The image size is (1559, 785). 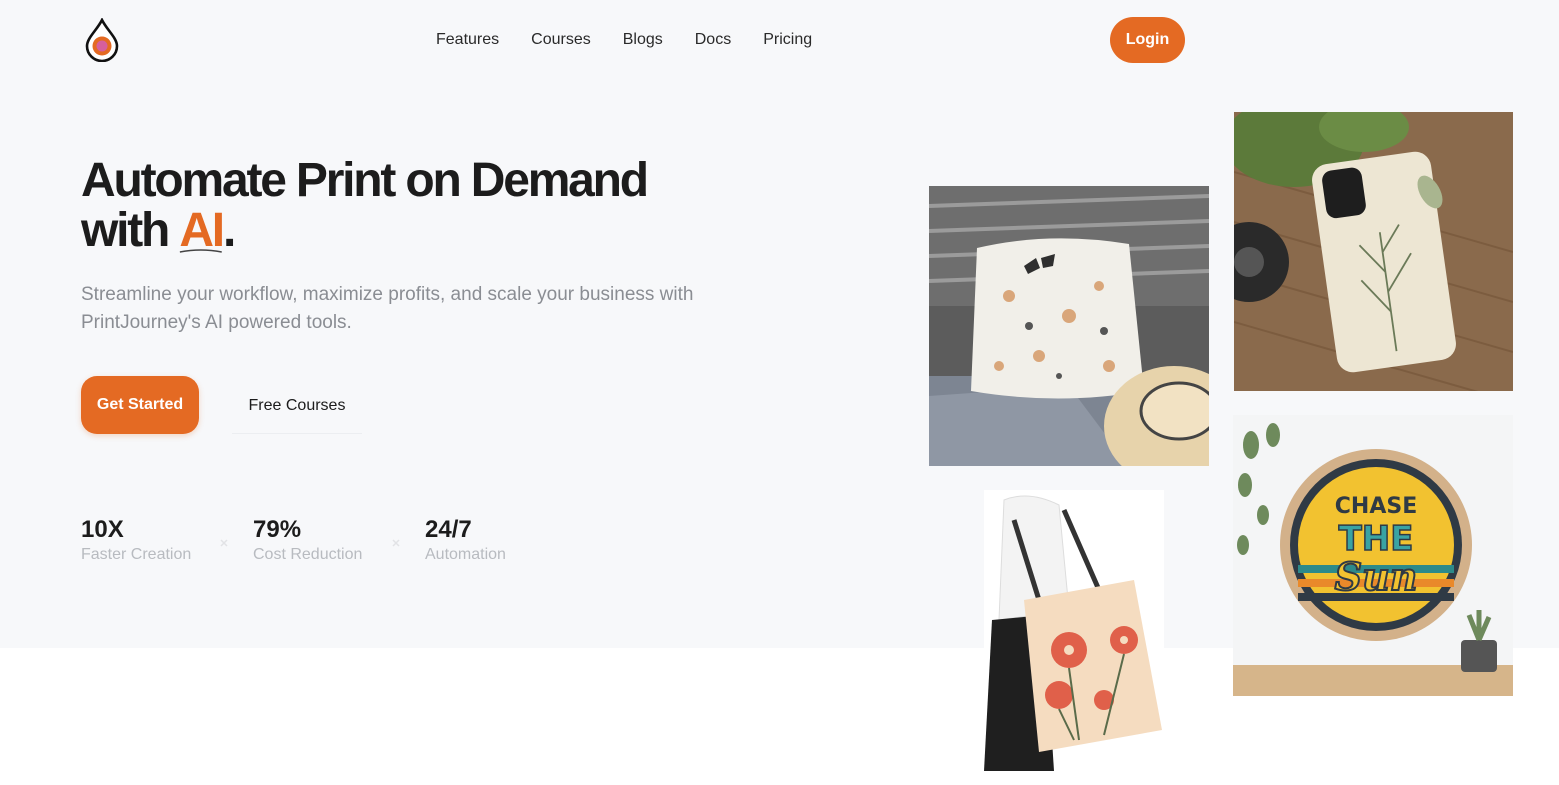 What do you see at coordinates (130, 230) in the screenshot?
I see `headline-prefix: with` at bounding box center [130, 230].